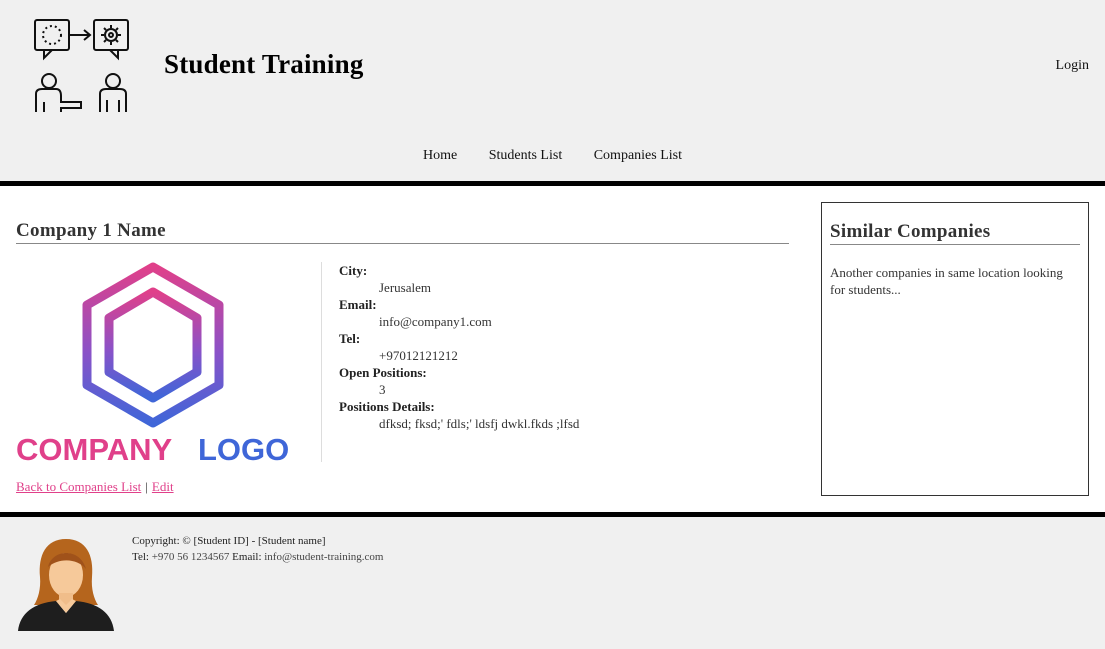  What do you see at coordinates (81, 65) in the screenshot?
I see `training-logo-icon` at bounding box center [81, 65].